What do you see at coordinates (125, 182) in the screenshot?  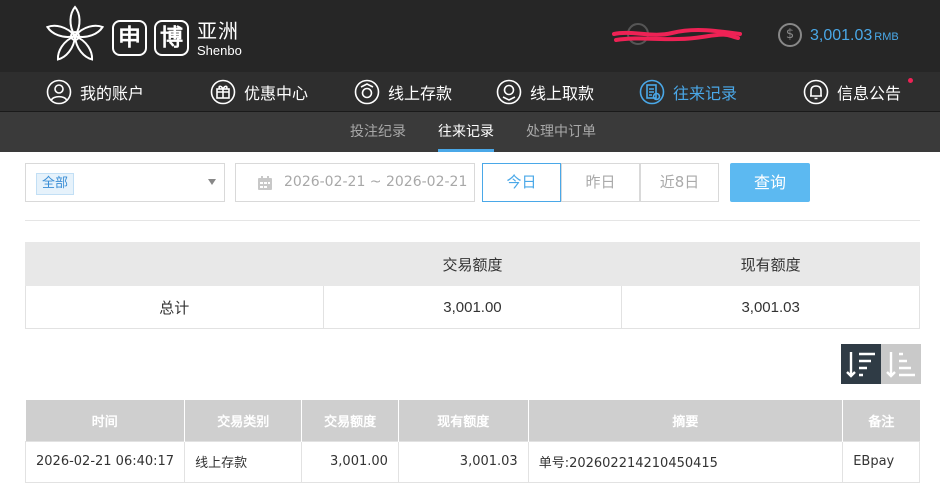 I see `transaction-type-select: 全部` at bounding box center [125, 182].